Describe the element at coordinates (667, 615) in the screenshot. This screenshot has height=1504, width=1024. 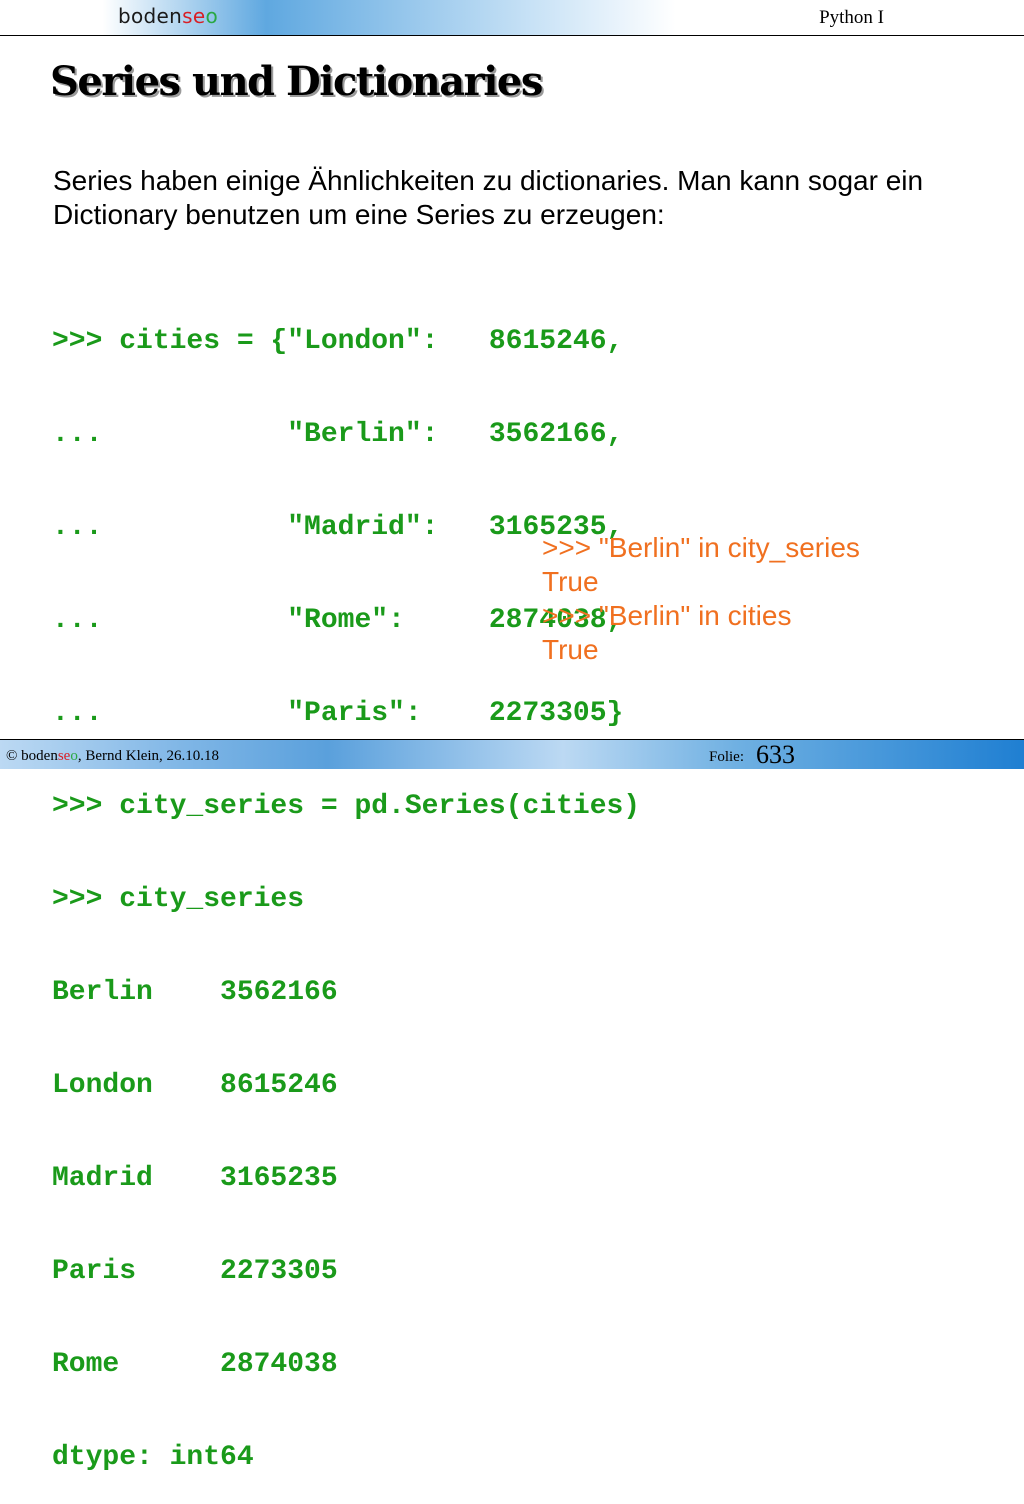
I see `check-line: >>> "Berlin" in cities` at that location.